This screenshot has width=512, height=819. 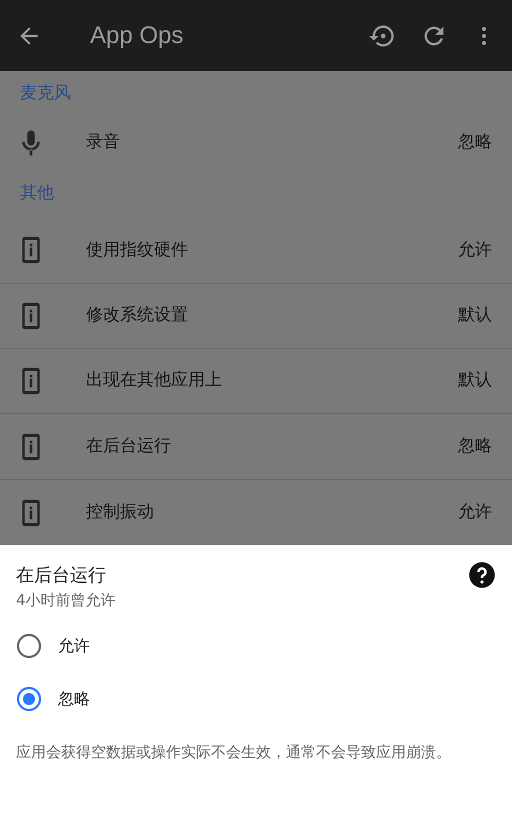 I want to click on op-label: 录音, so click(x=103, y=142).